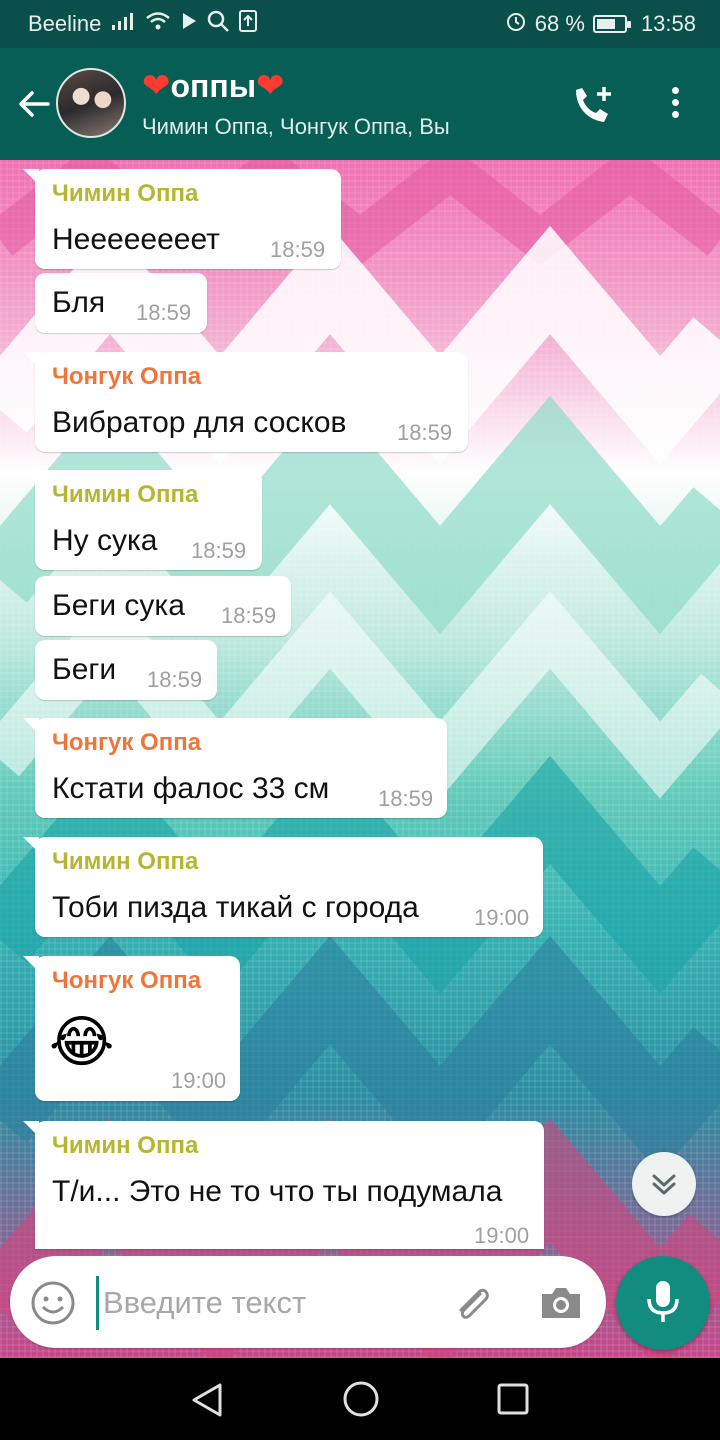 The height and width of the screenshot is (1440, 720). What do you see at coordinates (605, 24) in the screenshot?
I see `battery-fill` at bounding box center [605, 24].